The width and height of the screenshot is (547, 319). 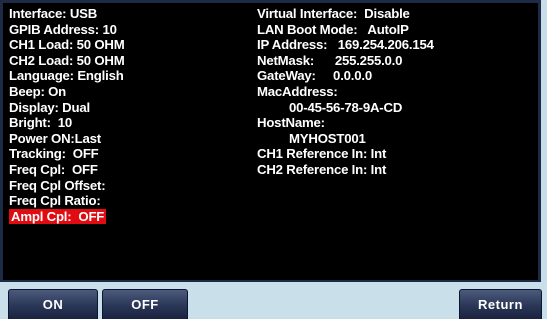 What do you see at coordinates (66, 76) in the screenshot?
I see `language-setting: Language: English` at bounding box center [66, 76].